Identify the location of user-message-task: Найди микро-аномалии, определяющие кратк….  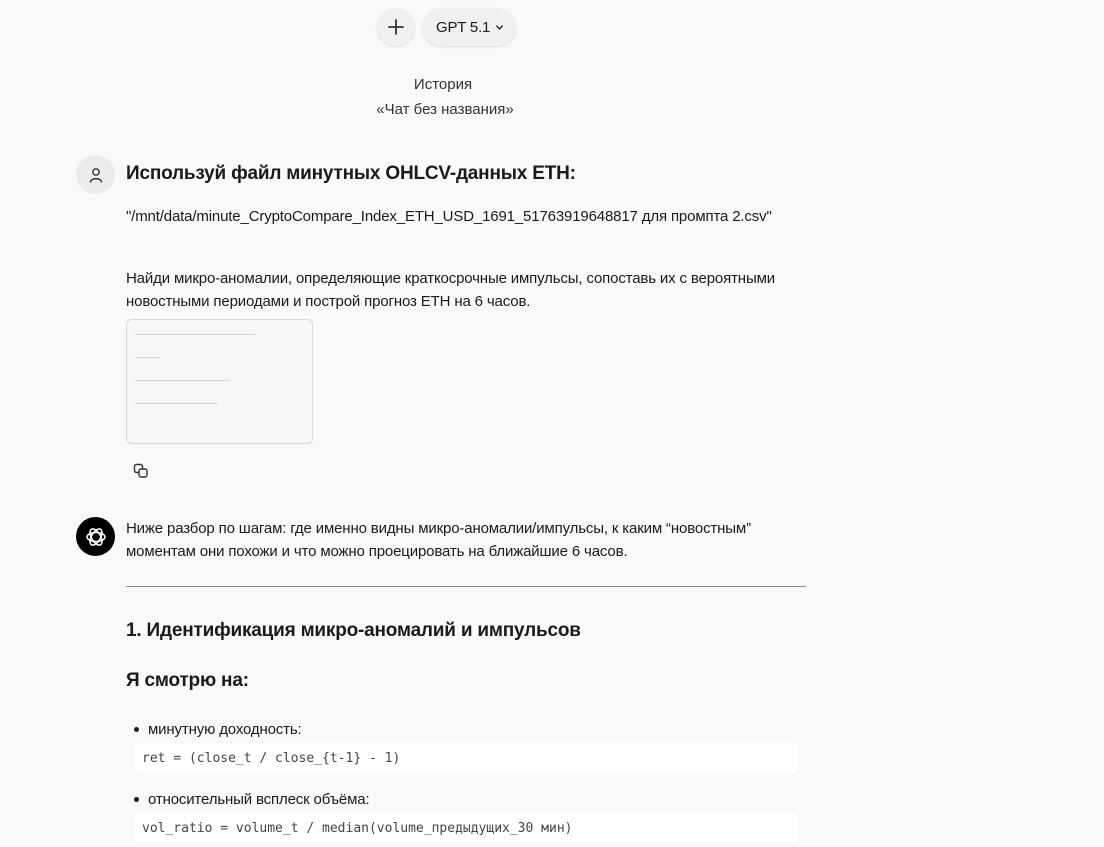
(450, 290).